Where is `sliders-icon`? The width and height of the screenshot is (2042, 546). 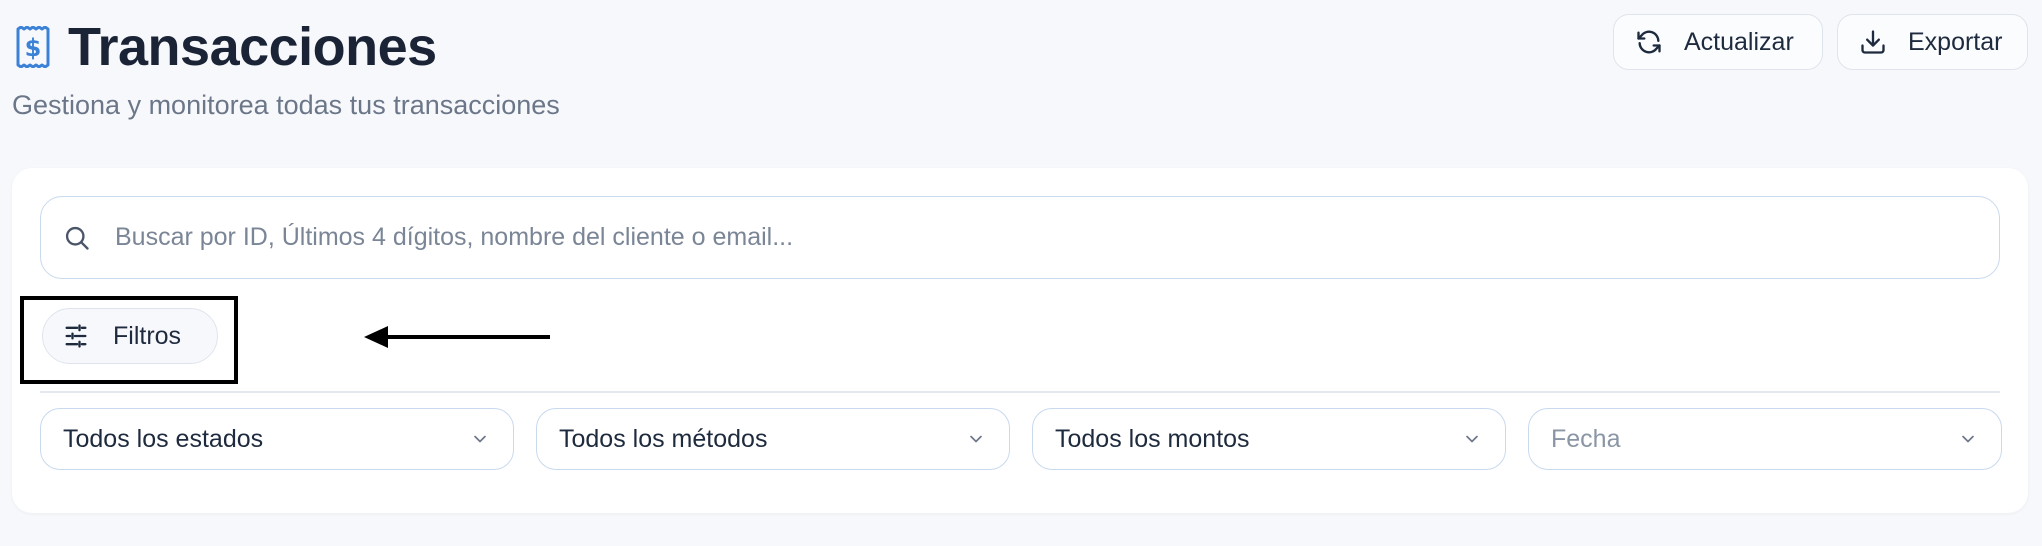
sliders-icon is located at coordinates (76, 336).